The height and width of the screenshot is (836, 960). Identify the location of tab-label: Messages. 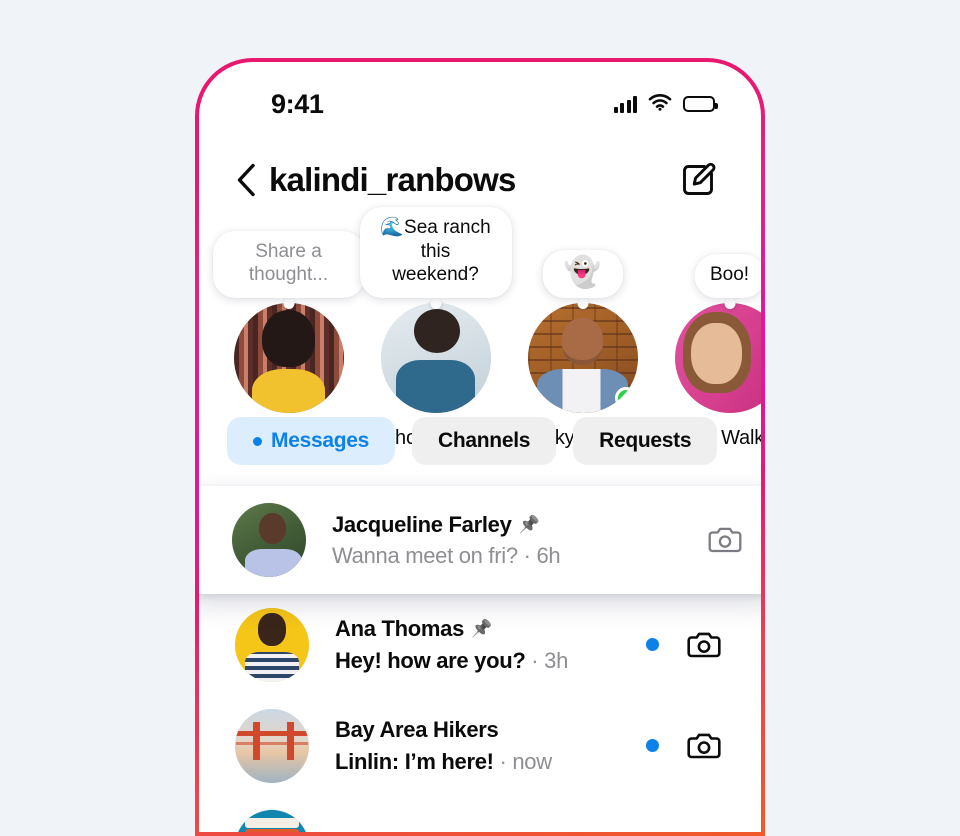
(320, 440).